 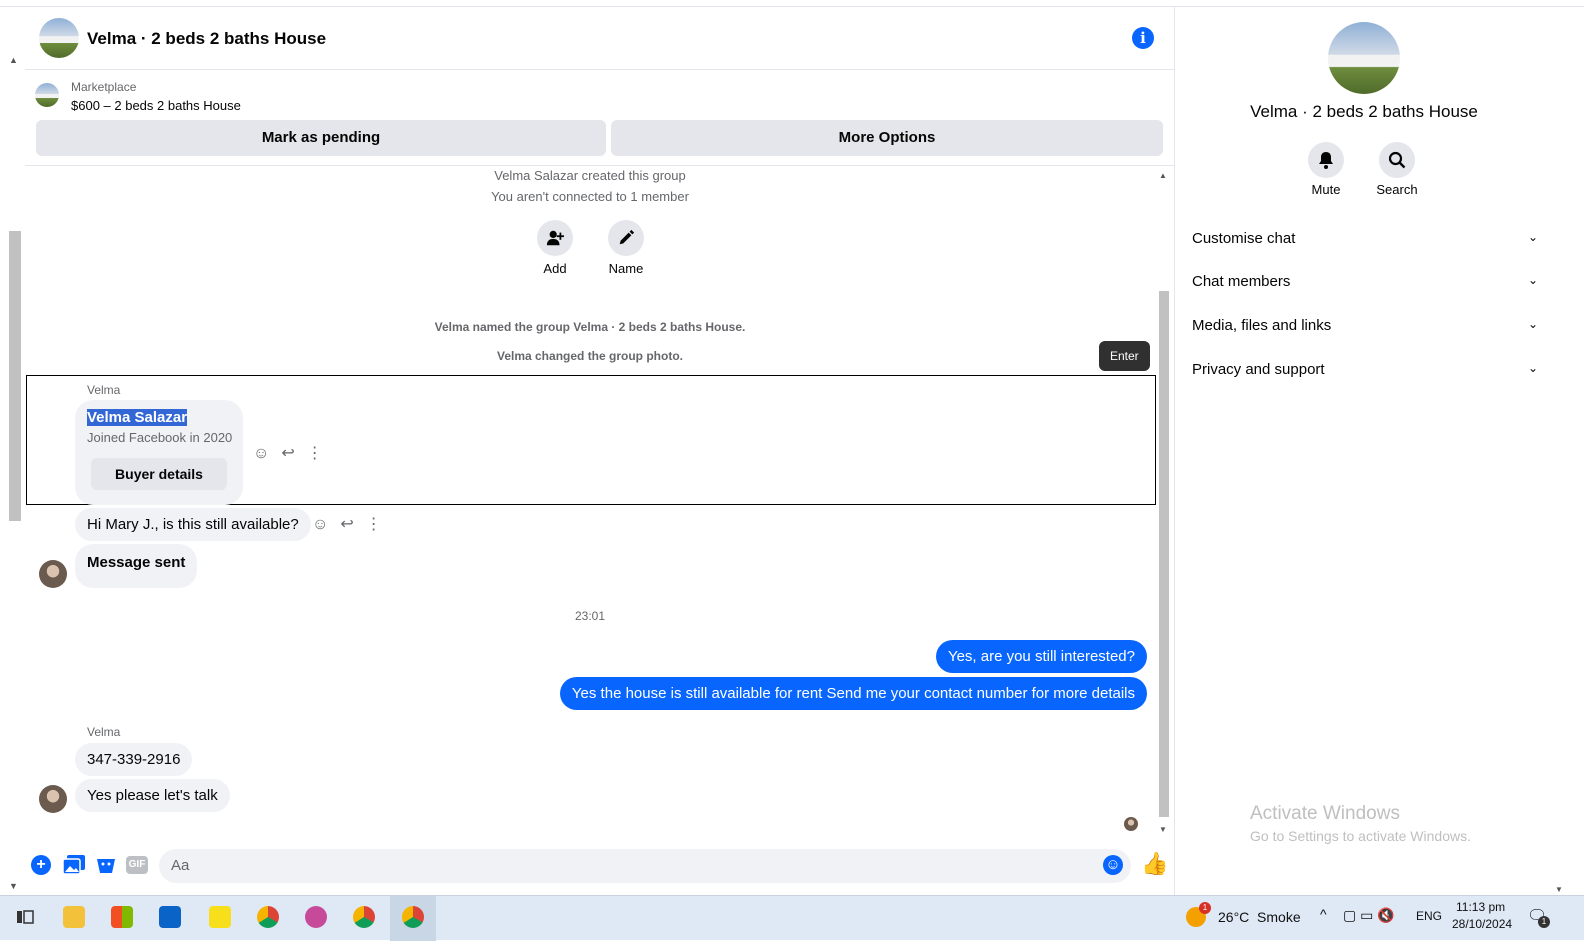 What do you see at coordinates (159, 474) in the screenshot?
I see `buyer-details-button: Buyer details` at bounding box center [159, 474].